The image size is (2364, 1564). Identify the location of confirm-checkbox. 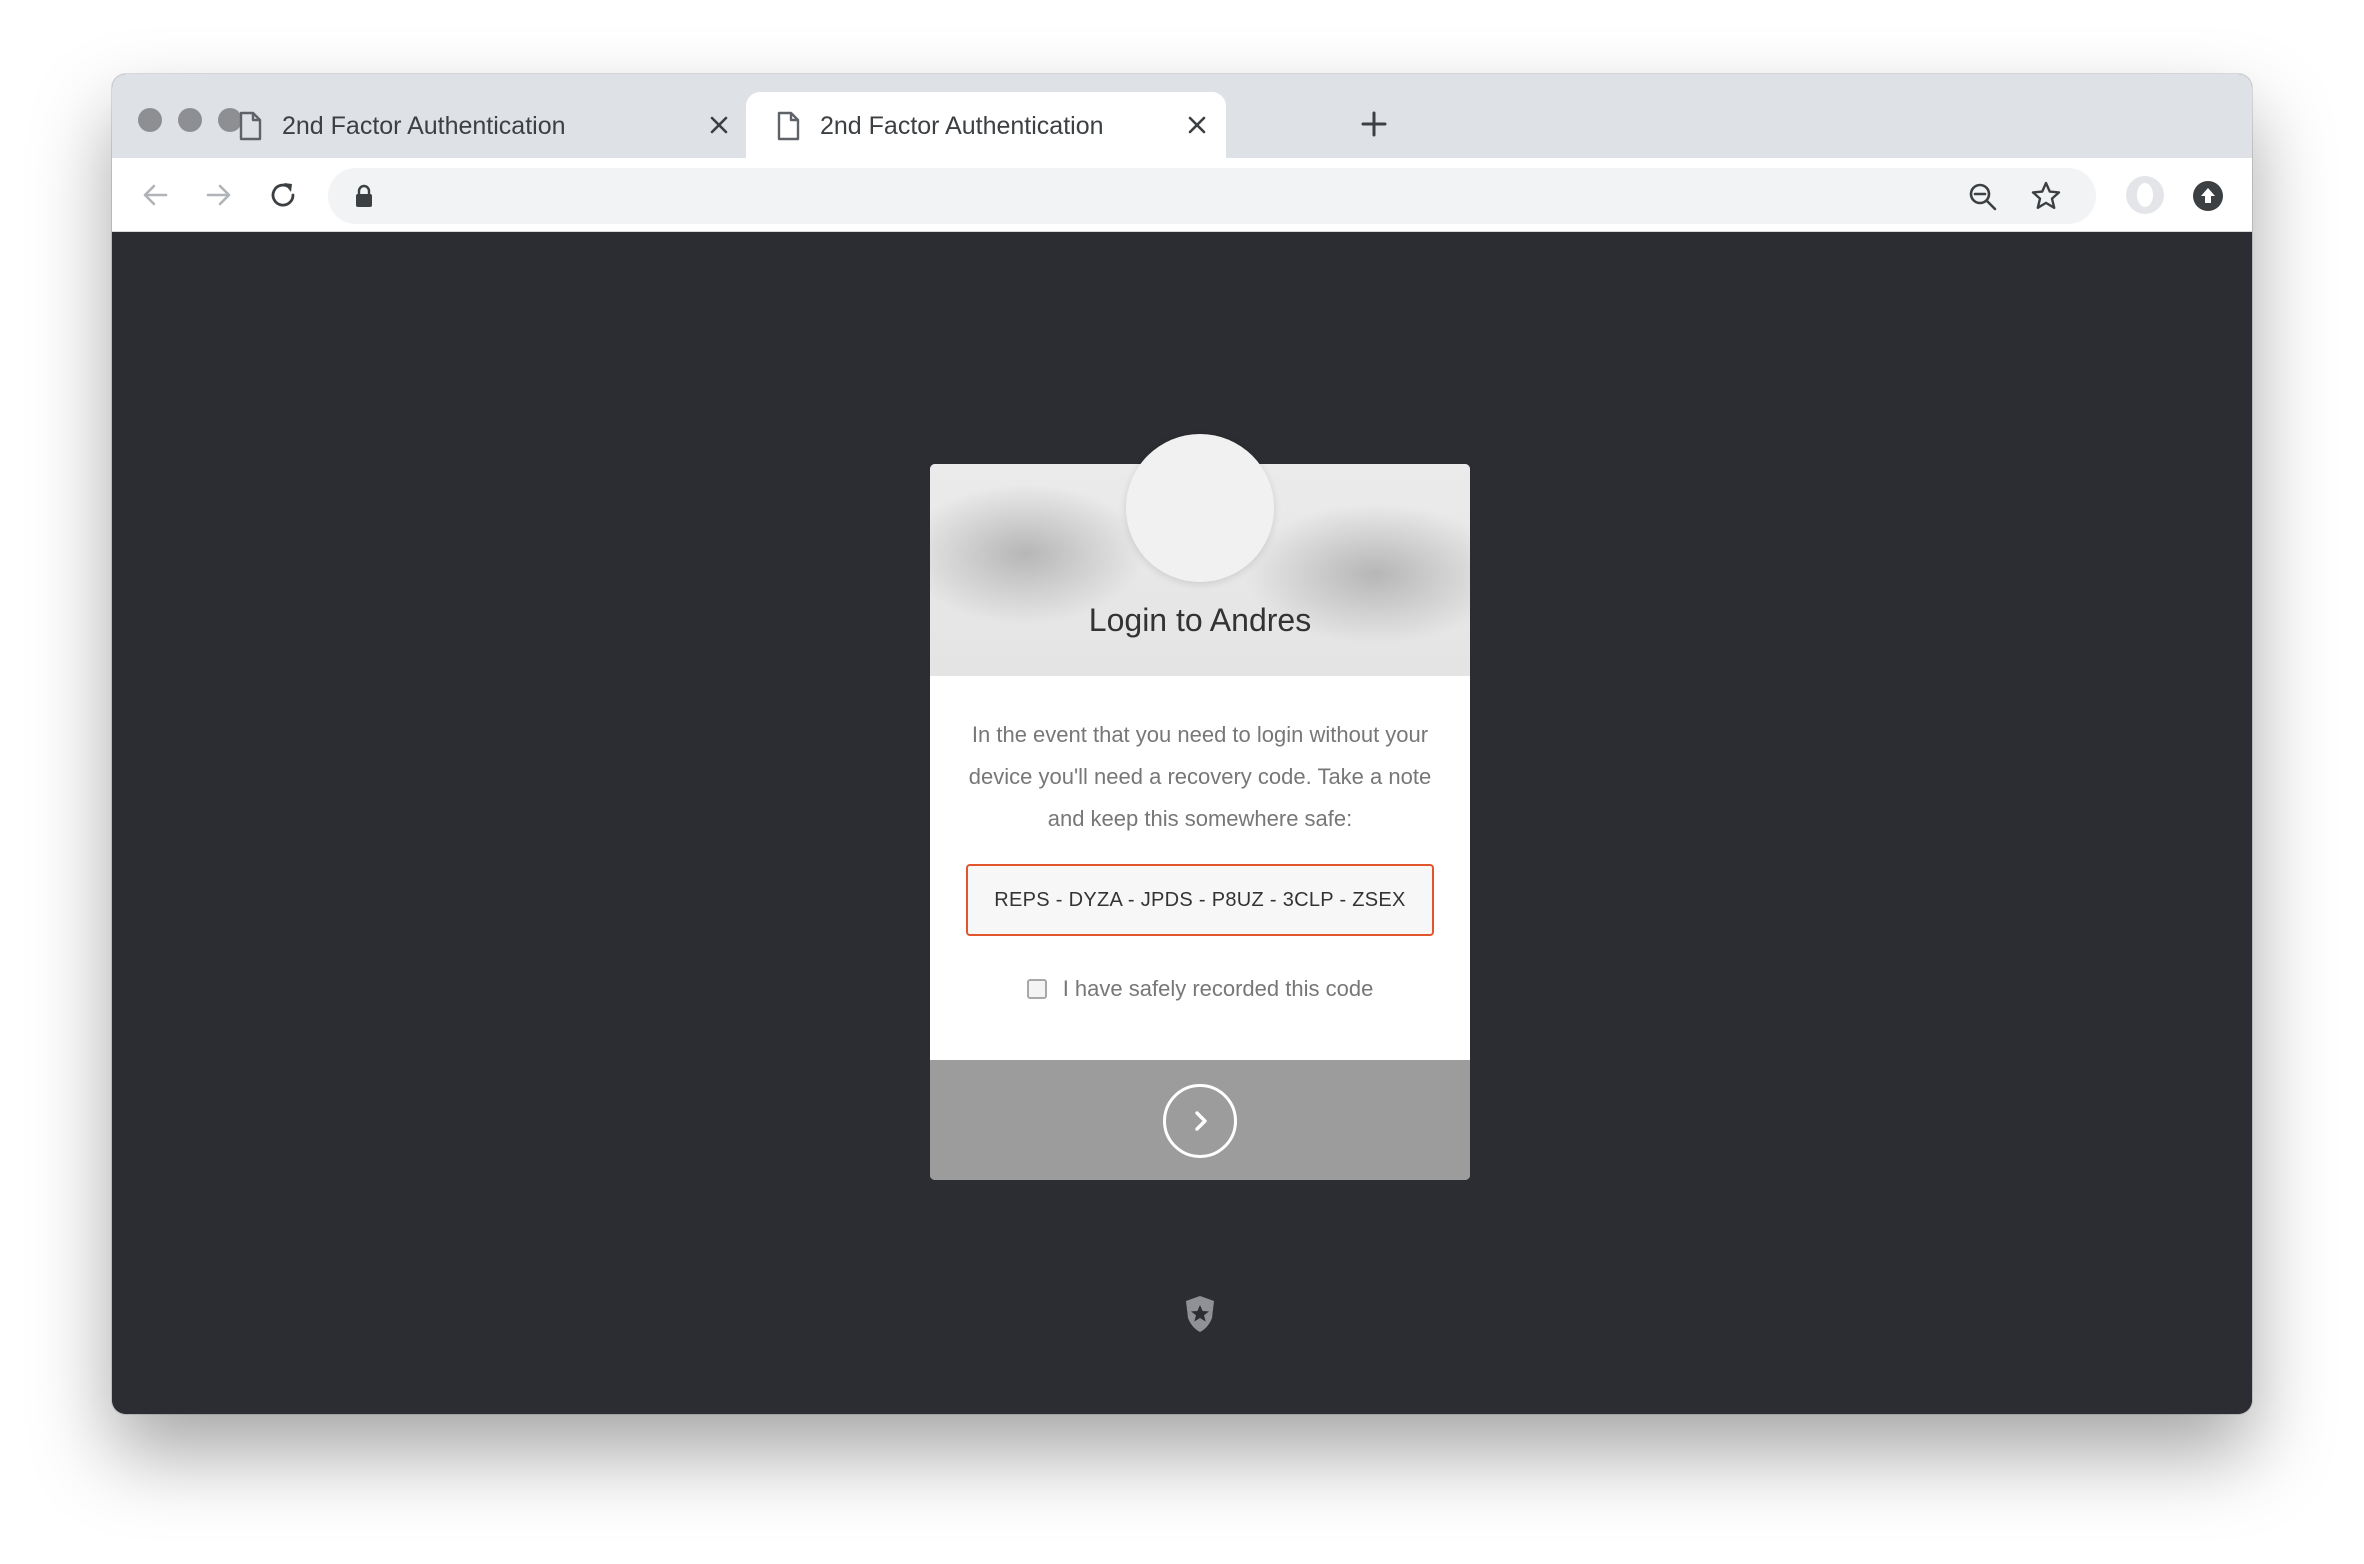
(1036, 989).